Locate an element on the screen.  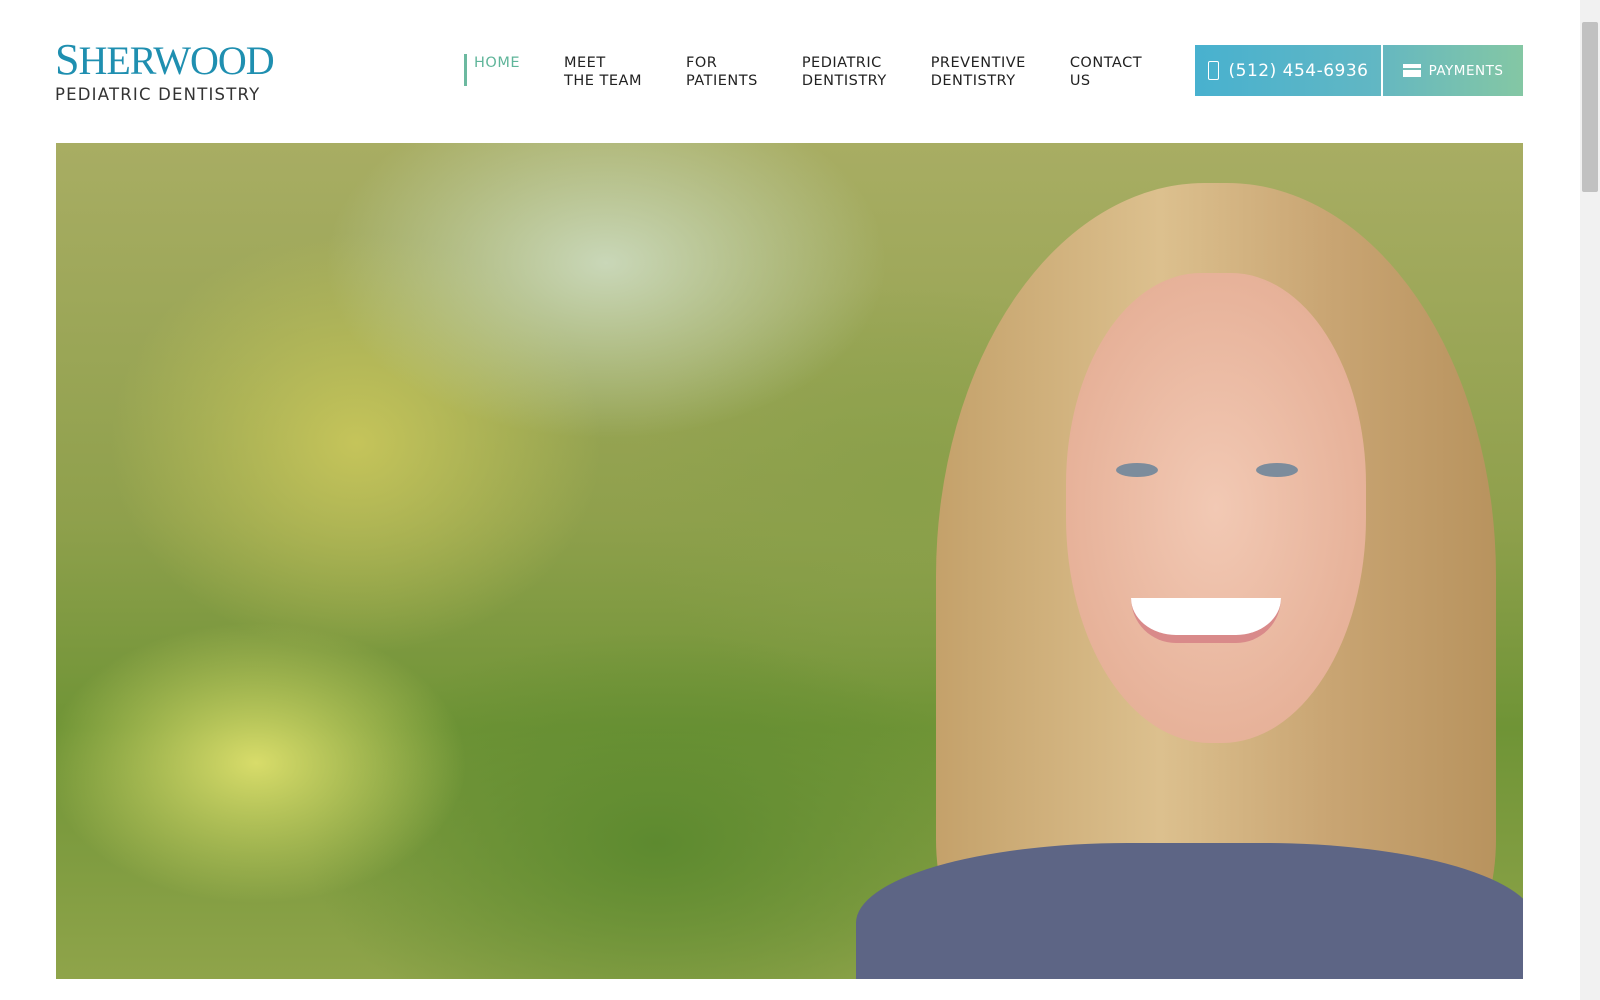
mobile-phone-icon is located at coordinates (1213, 70).